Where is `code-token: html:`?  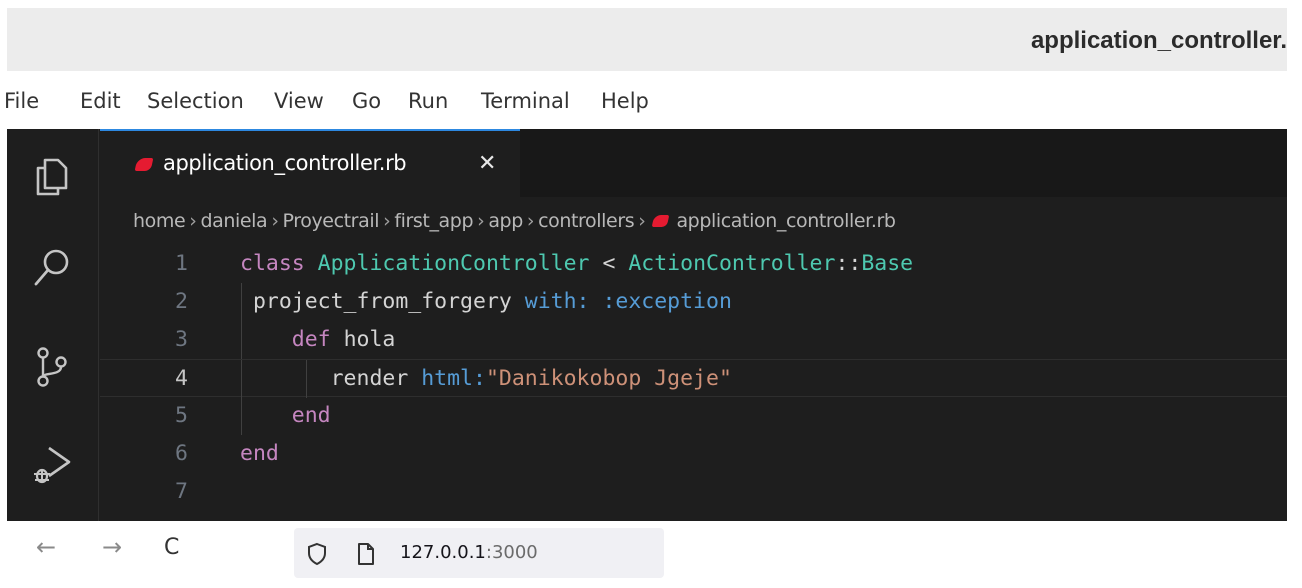 code-token: html: is located at coordinates (453, 378).